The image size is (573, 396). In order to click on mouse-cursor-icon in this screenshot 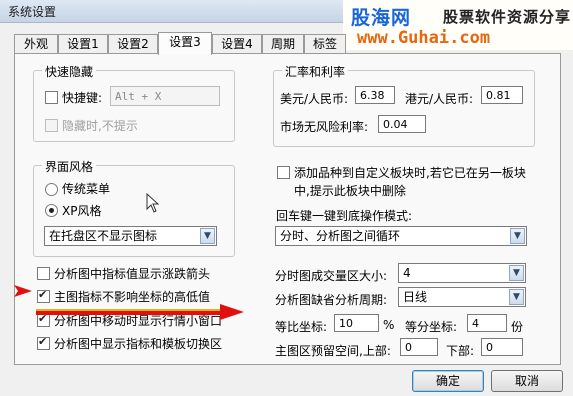, I will do `click(153, 203)`.